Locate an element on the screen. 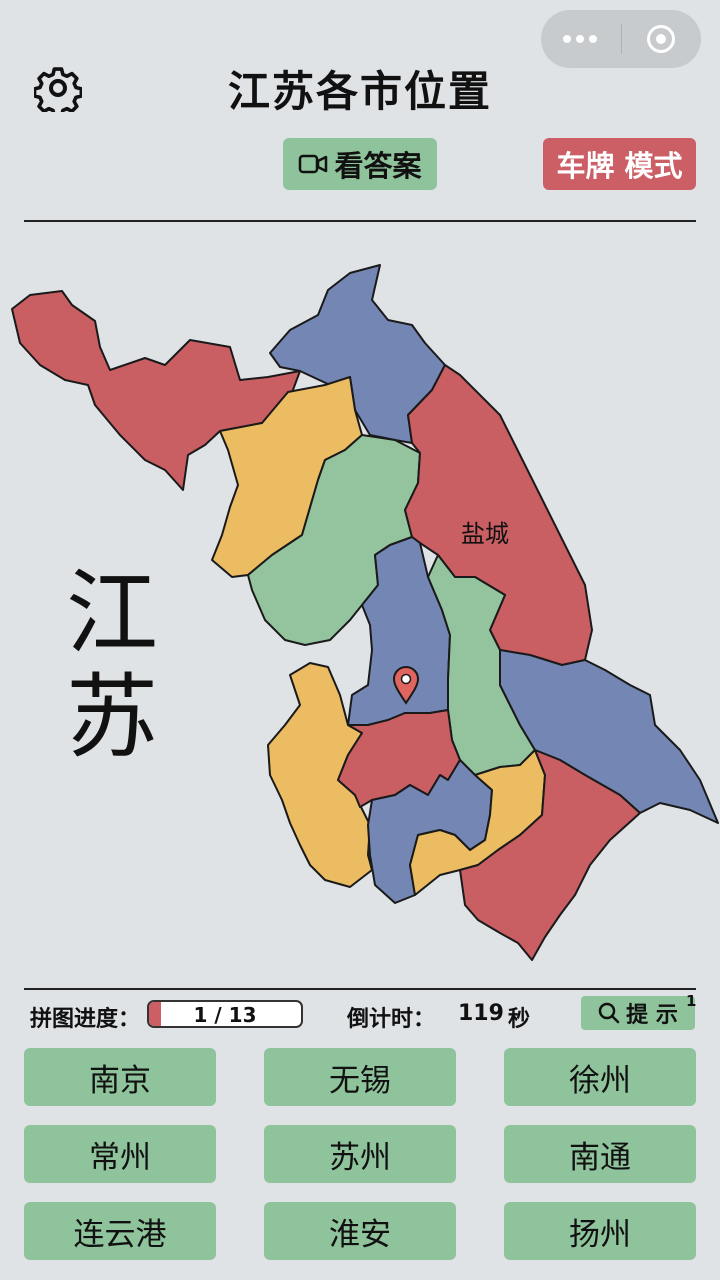 The width and height of the screenshot is (720, 1280). view-answer-button: 看答案 is located at coordinates (360, 164).